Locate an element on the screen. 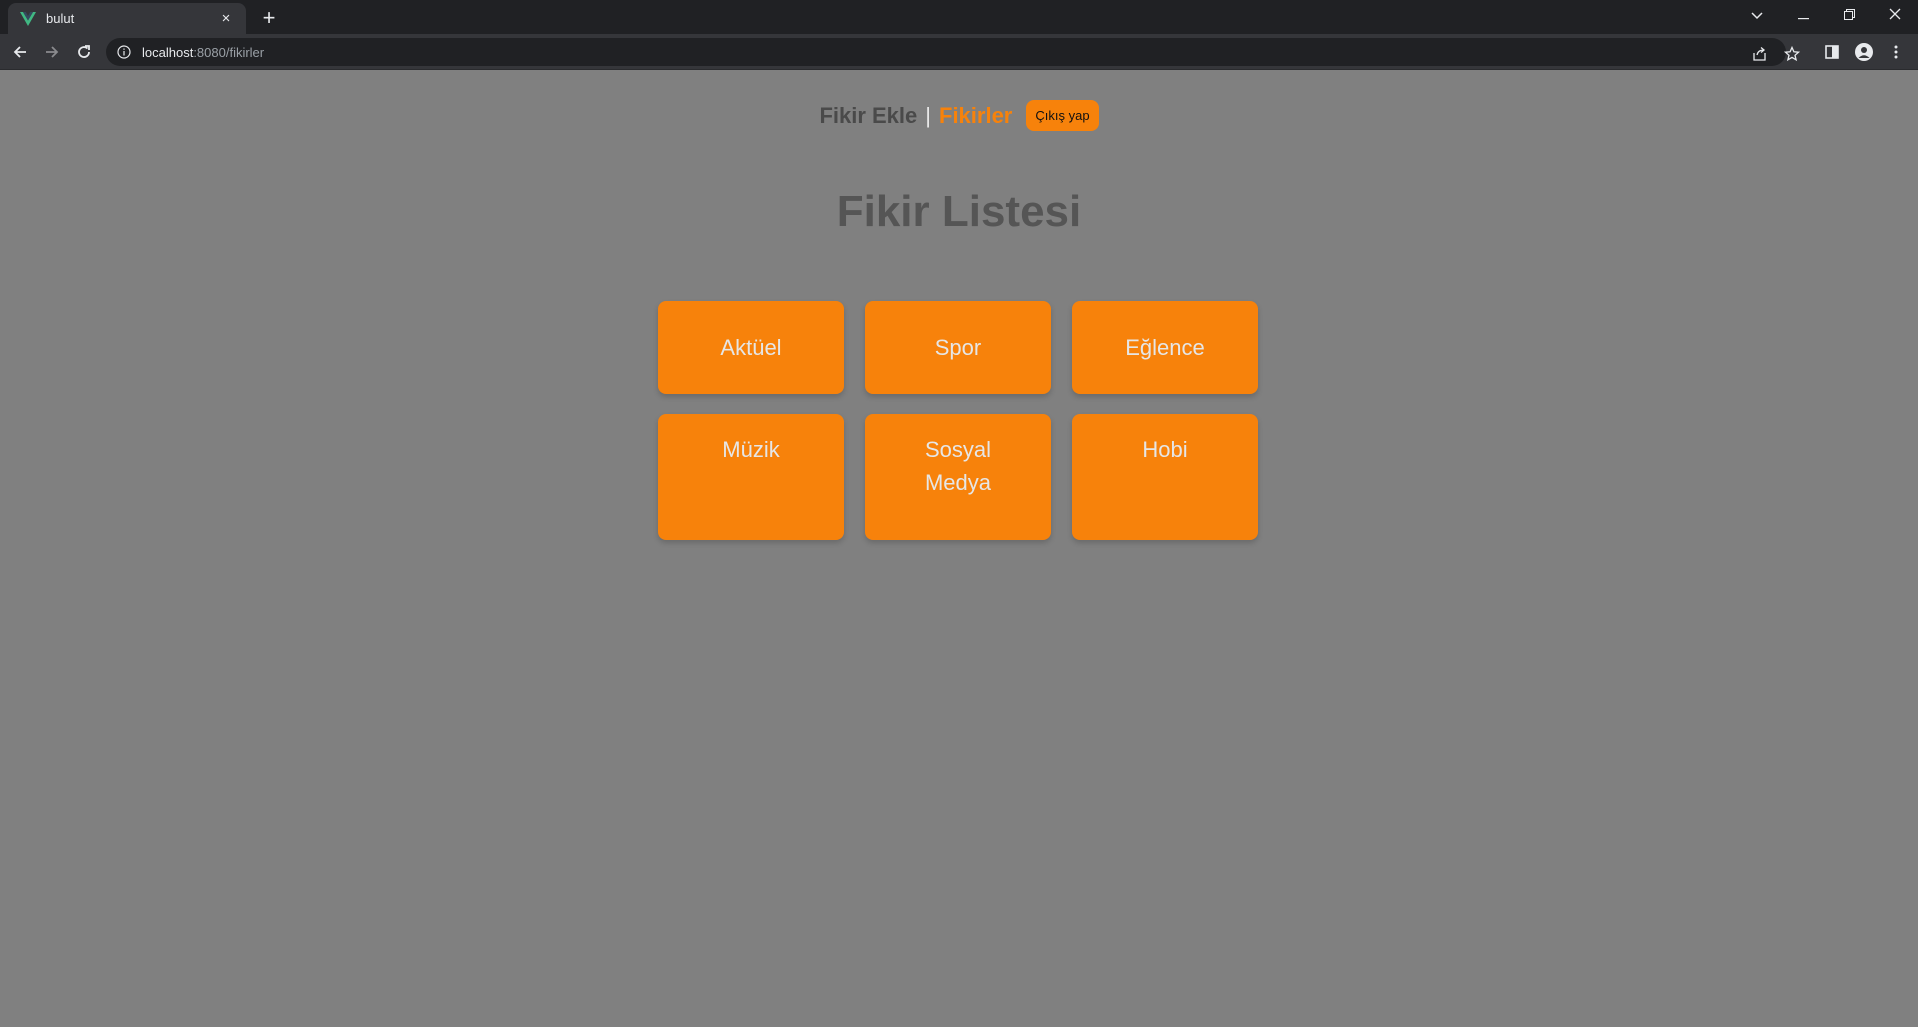 The height and width of the screenshot is (1027, 1918). nav-link-add-idea: Fikir Ekle is located at coordinates (868, 116).